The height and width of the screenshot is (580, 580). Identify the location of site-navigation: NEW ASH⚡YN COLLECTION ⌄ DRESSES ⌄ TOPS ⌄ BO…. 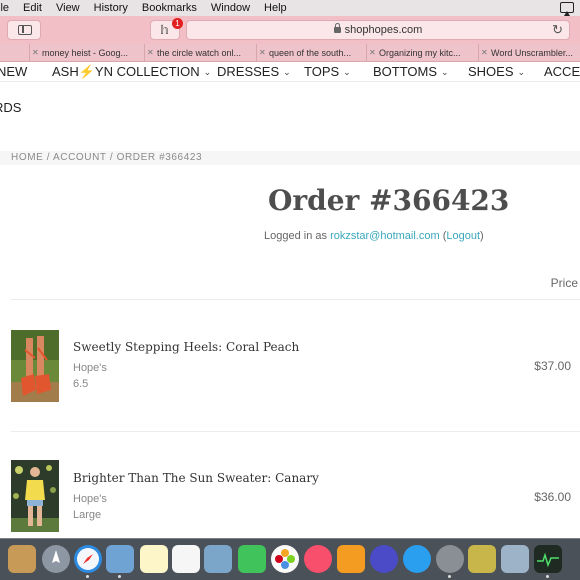
(290, 72).